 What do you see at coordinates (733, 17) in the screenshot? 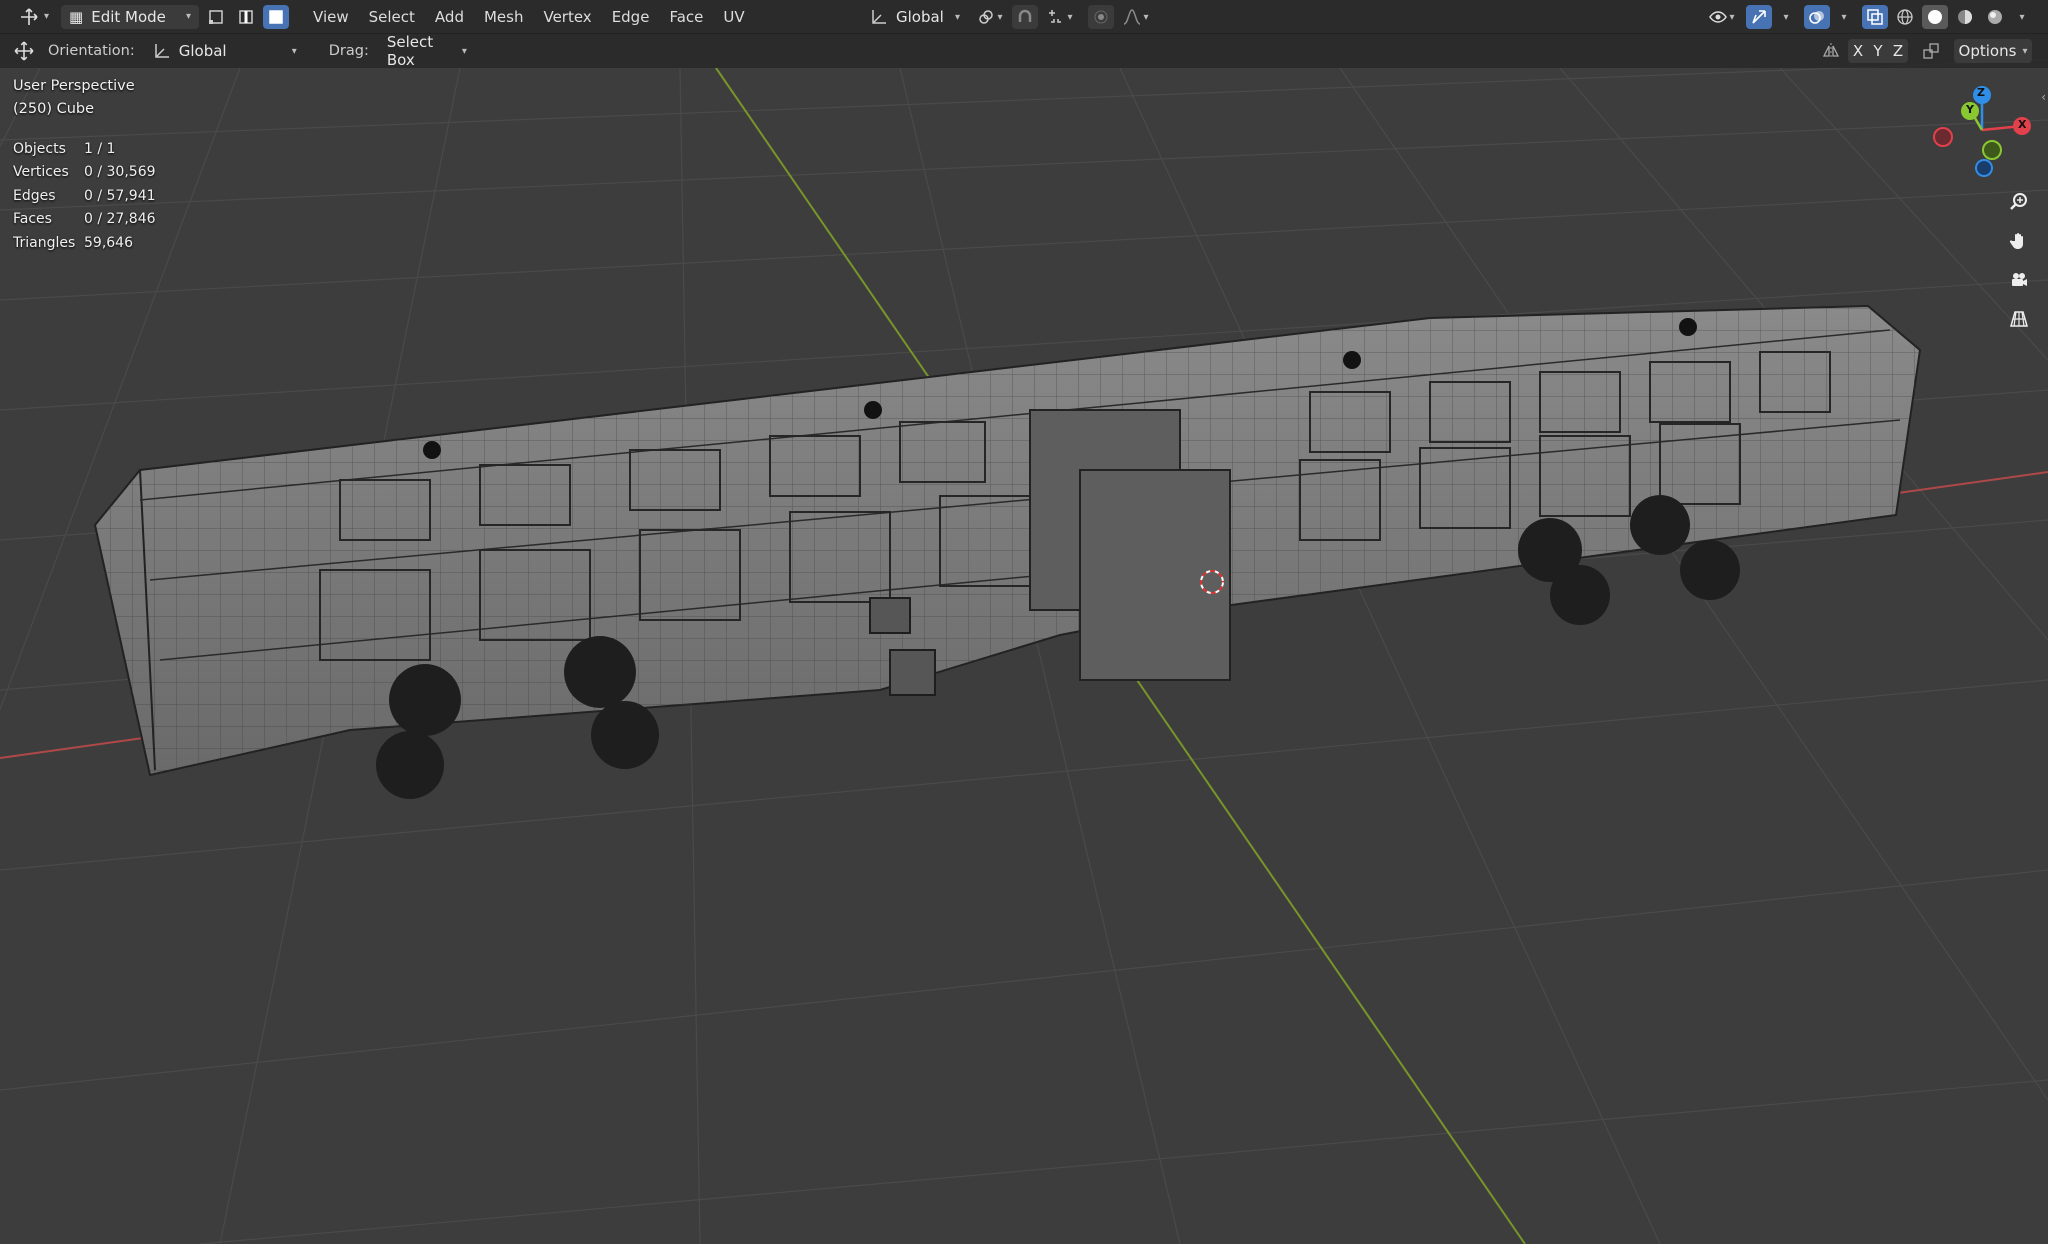
I see `menu-uv: UV` at bounding box center [733, 17].